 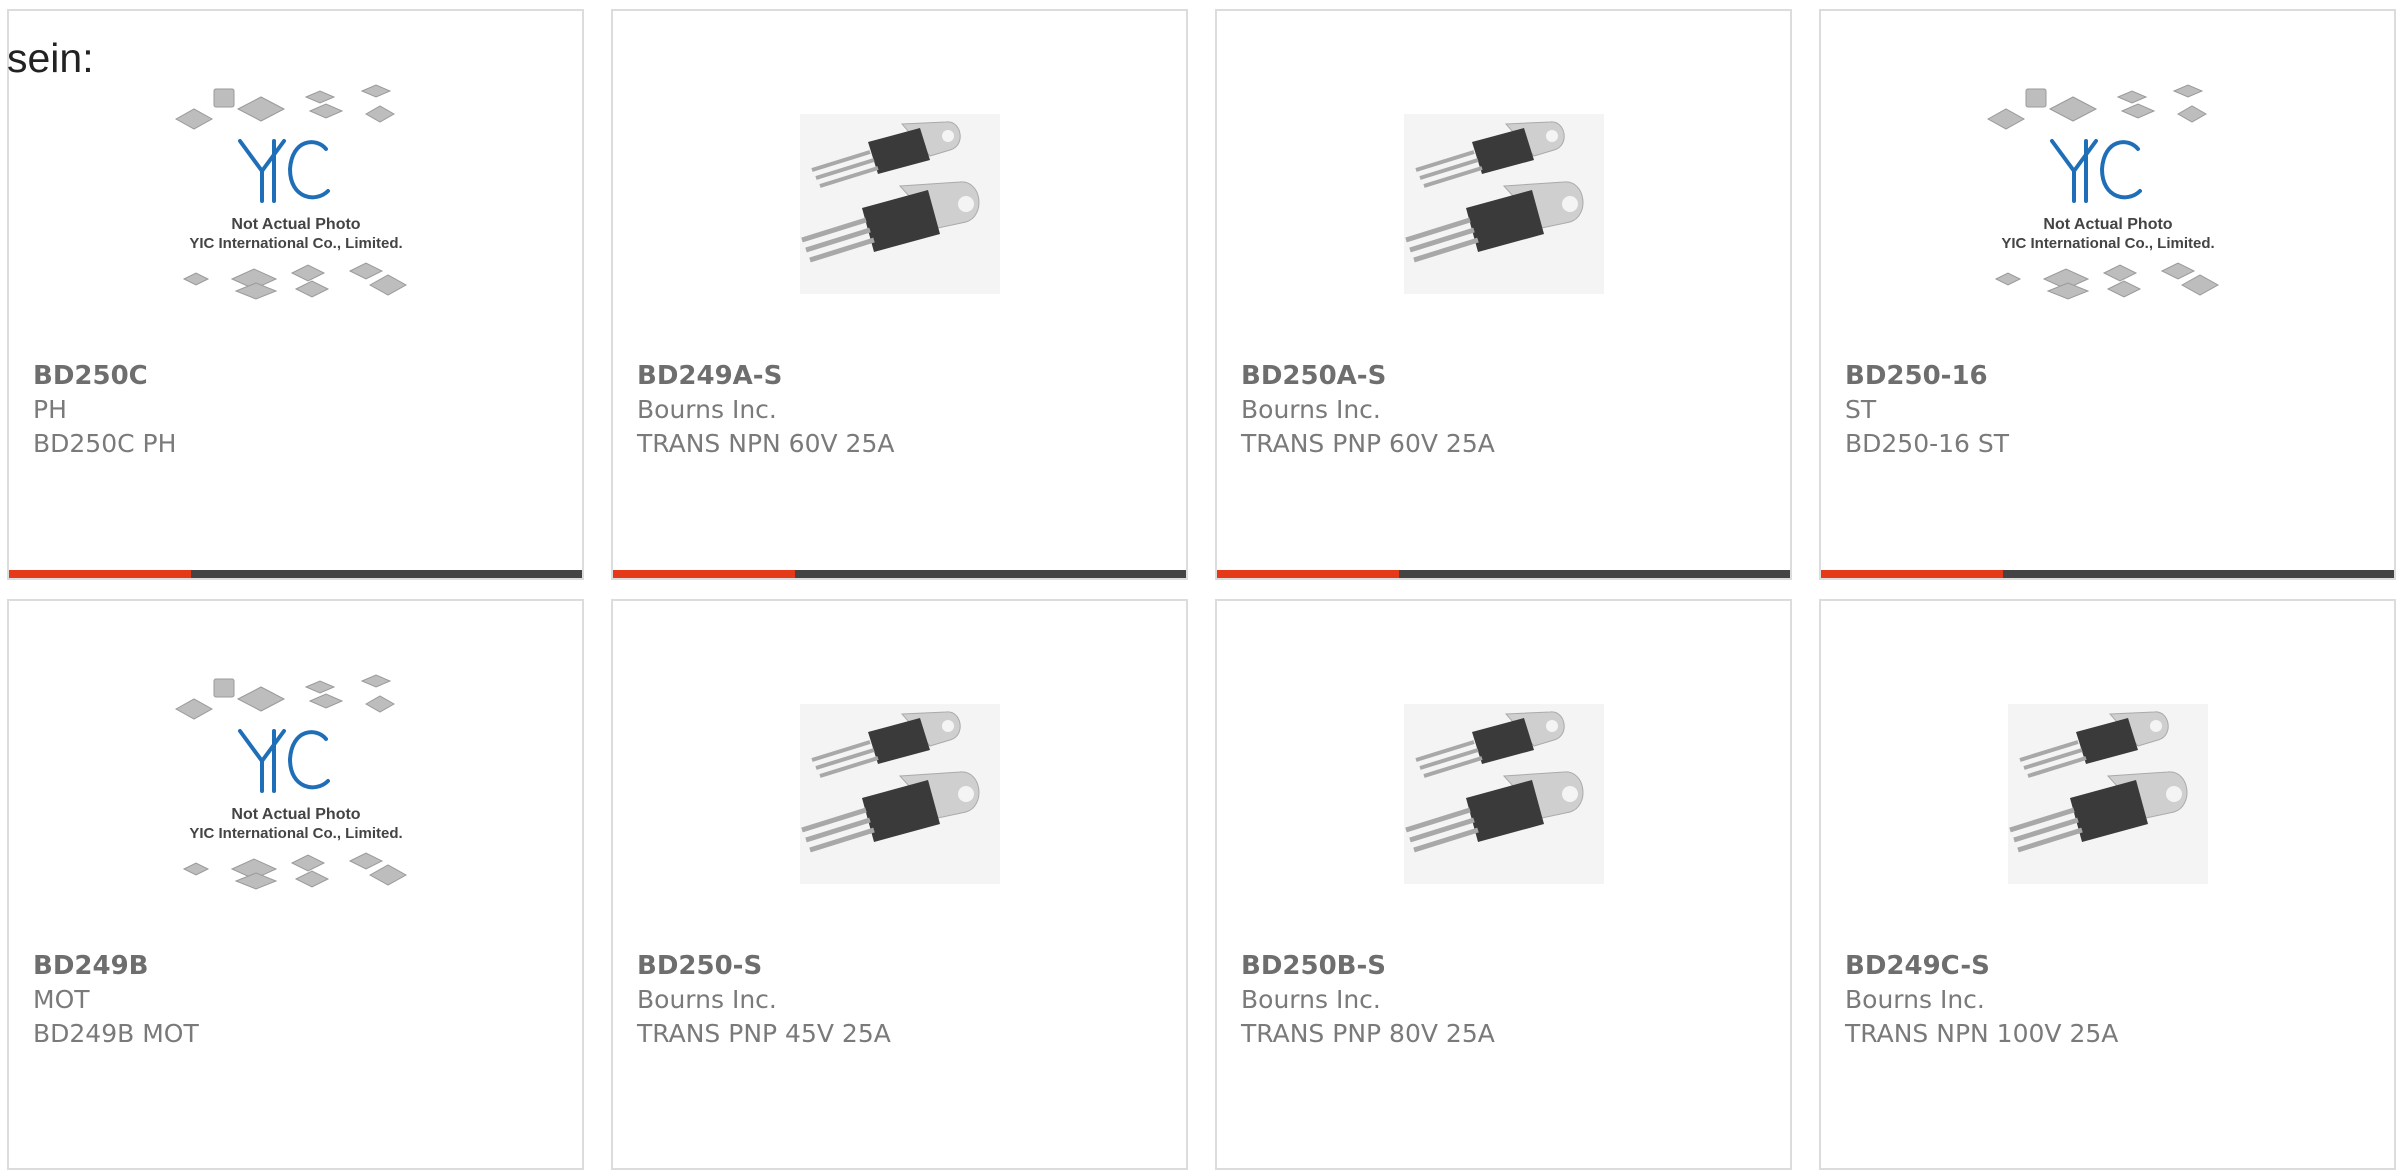 What do you see at coordinates (50, 409) in the screenshot?
I see `manufacturer: PH` at bounding box center [50, 409].